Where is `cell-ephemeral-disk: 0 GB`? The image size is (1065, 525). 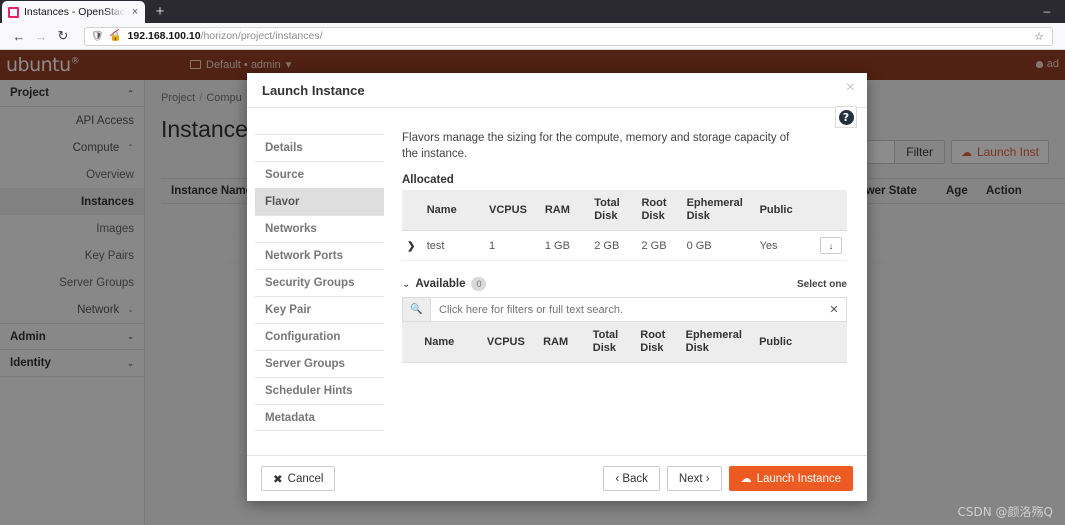
cell-ephemeral-disk: 0 GB is located at coordinates (718, 245).